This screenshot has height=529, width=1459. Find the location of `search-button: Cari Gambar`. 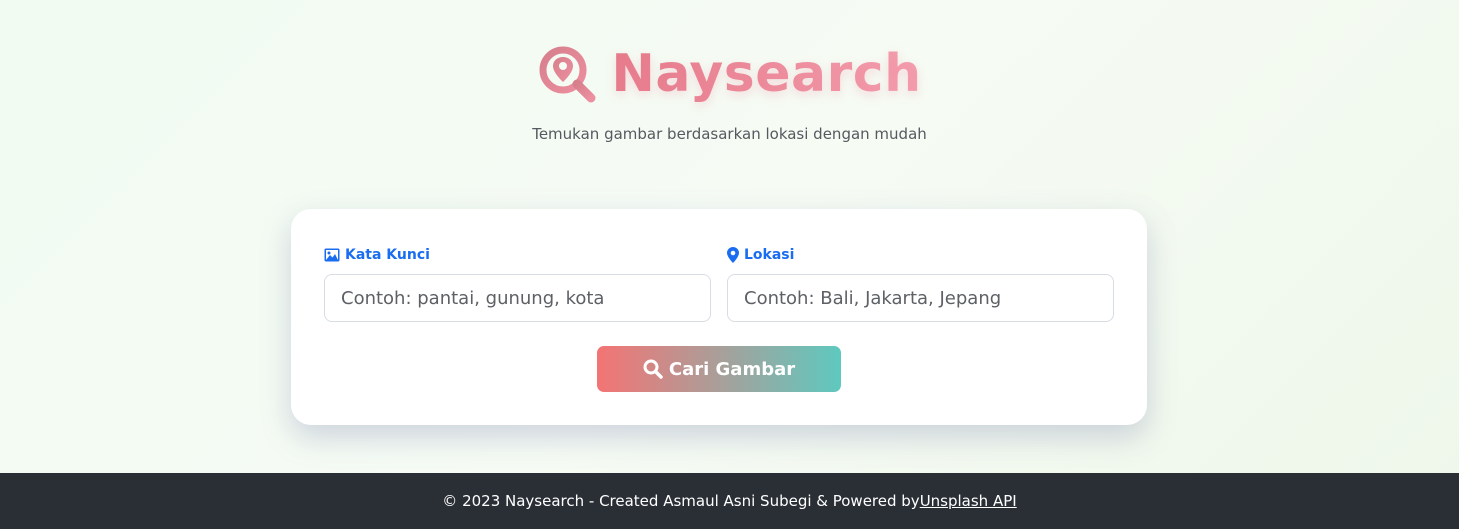

search-button: Cari Gambar is located at coordinates (719, 369).